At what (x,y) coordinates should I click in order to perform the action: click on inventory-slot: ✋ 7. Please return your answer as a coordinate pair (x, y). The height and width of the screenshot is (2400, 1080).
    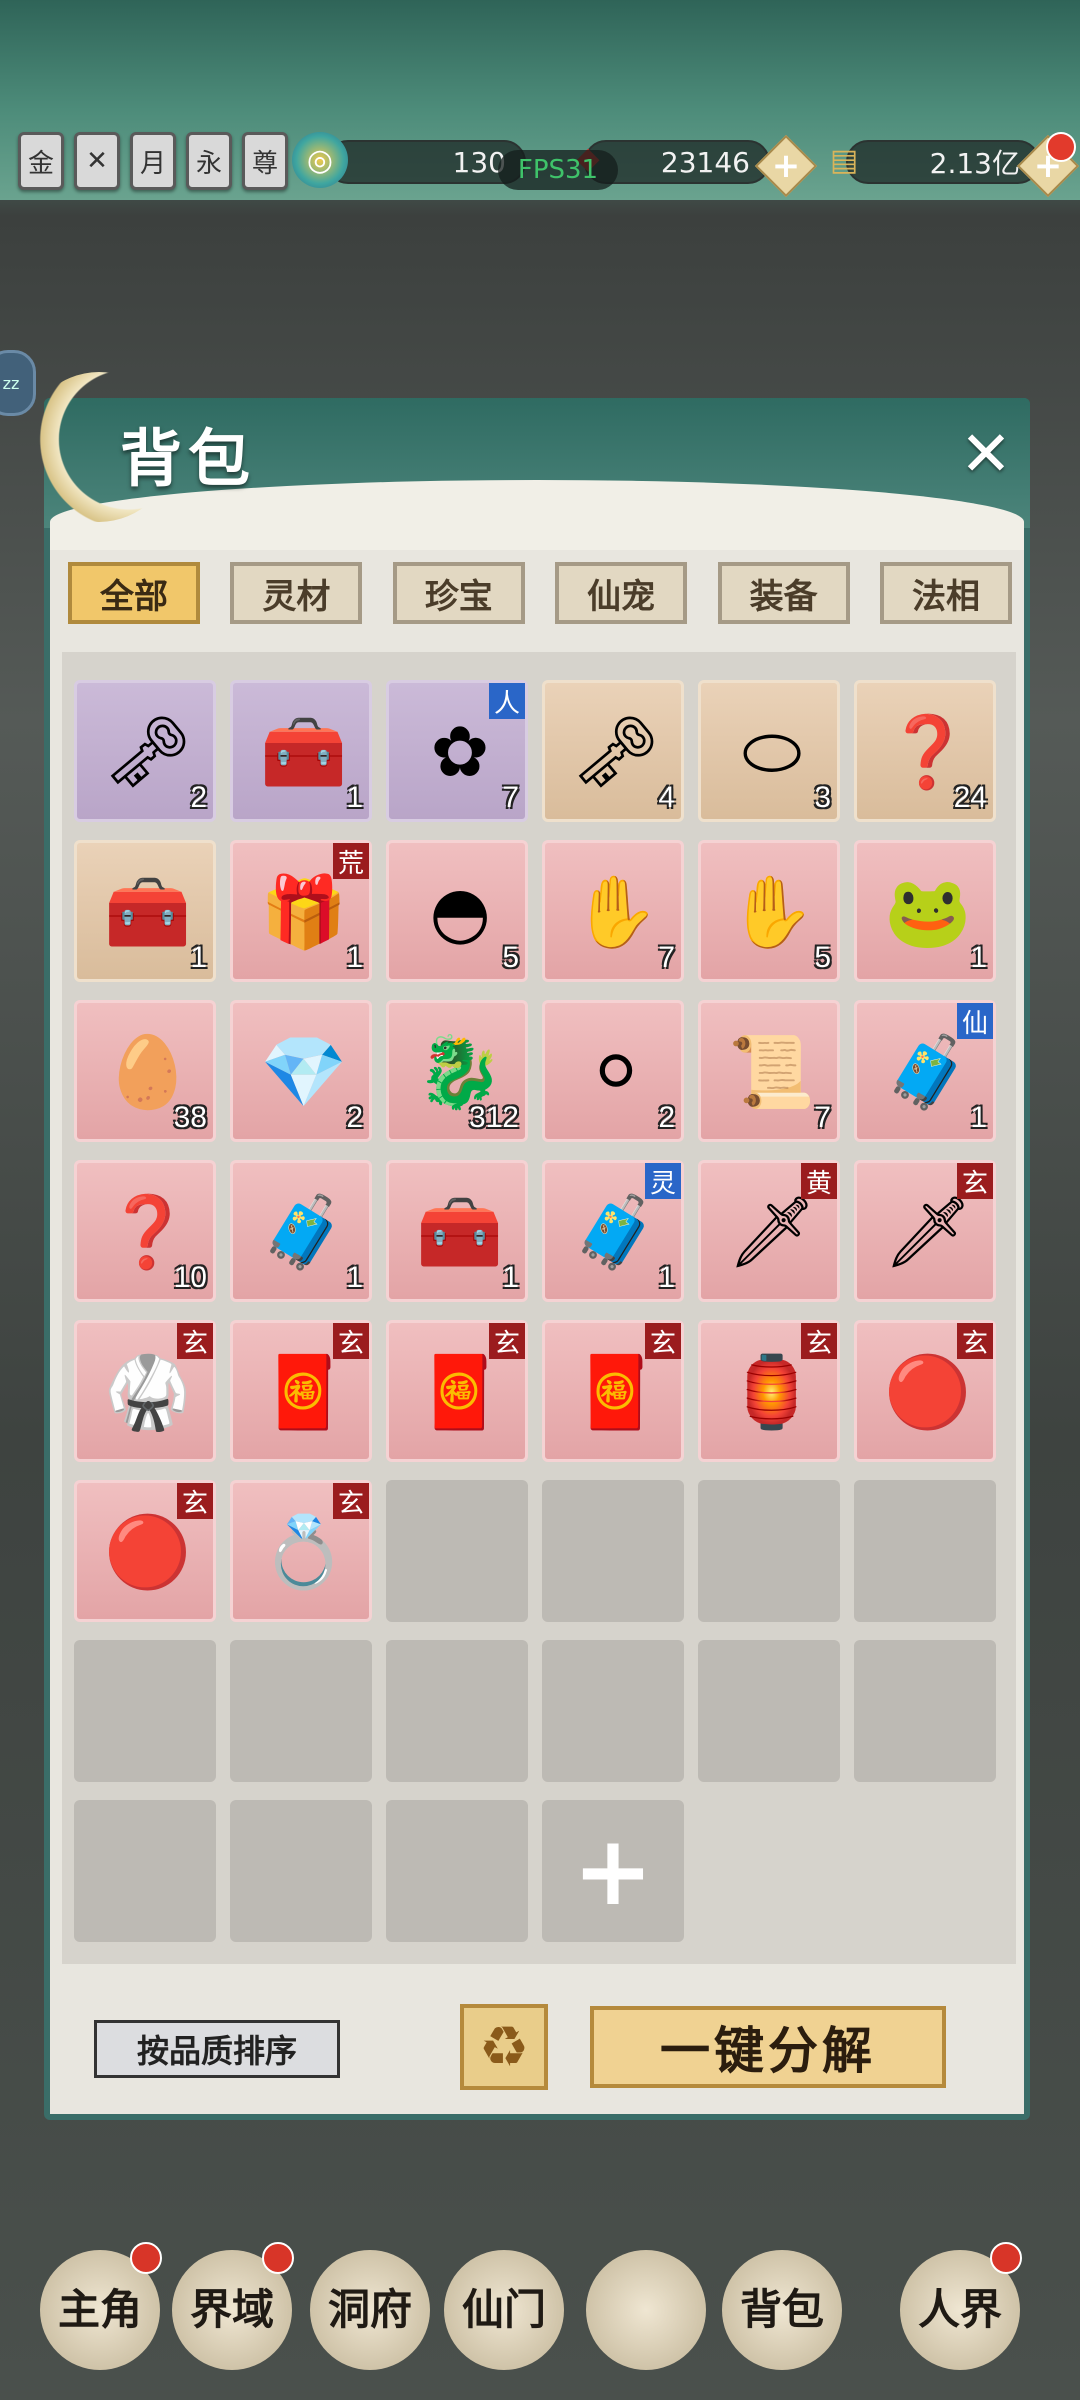
    Looking at the image, I should click on (613, 911).